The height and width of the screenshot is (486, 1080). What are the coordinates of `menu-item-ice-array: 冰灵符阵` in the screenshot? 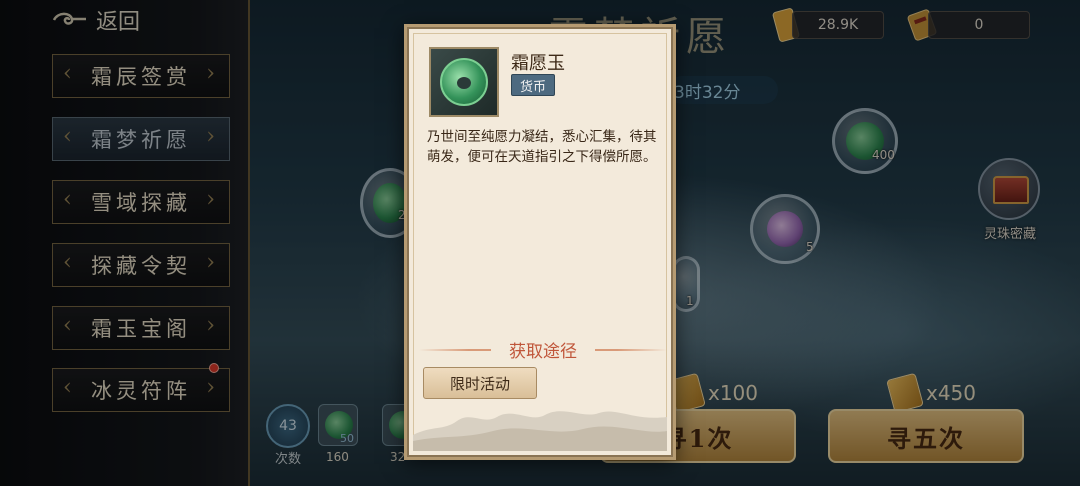 It's located at (141, 387).